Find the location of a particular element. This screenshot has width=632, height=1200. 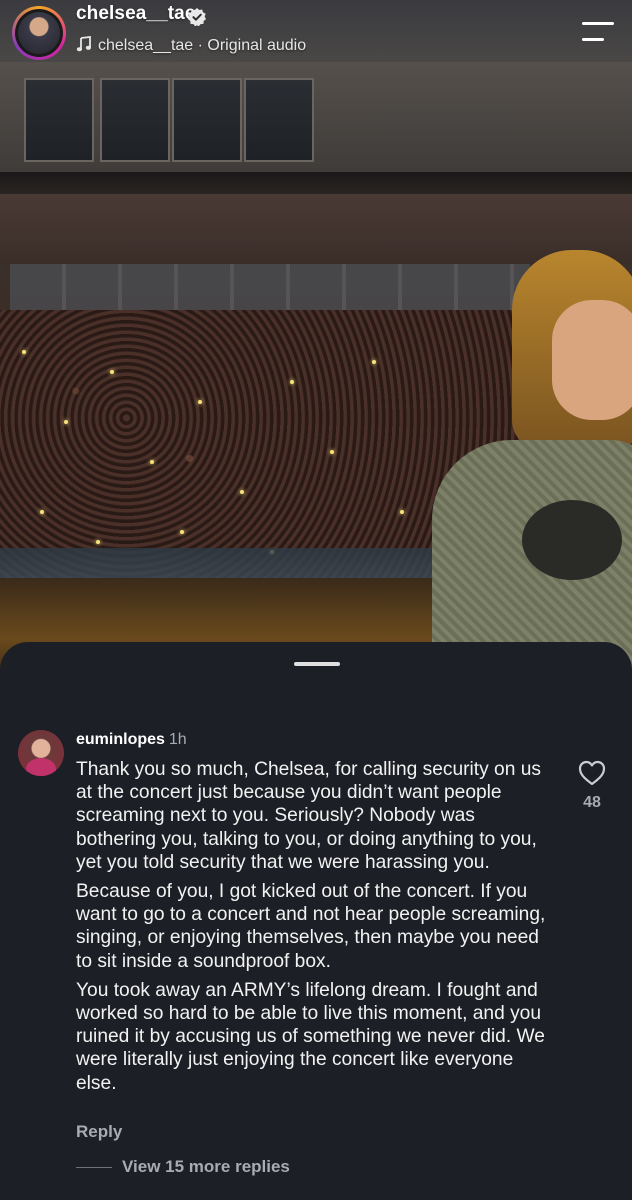

comment-time: 1h is located at coordinates (177, 739).